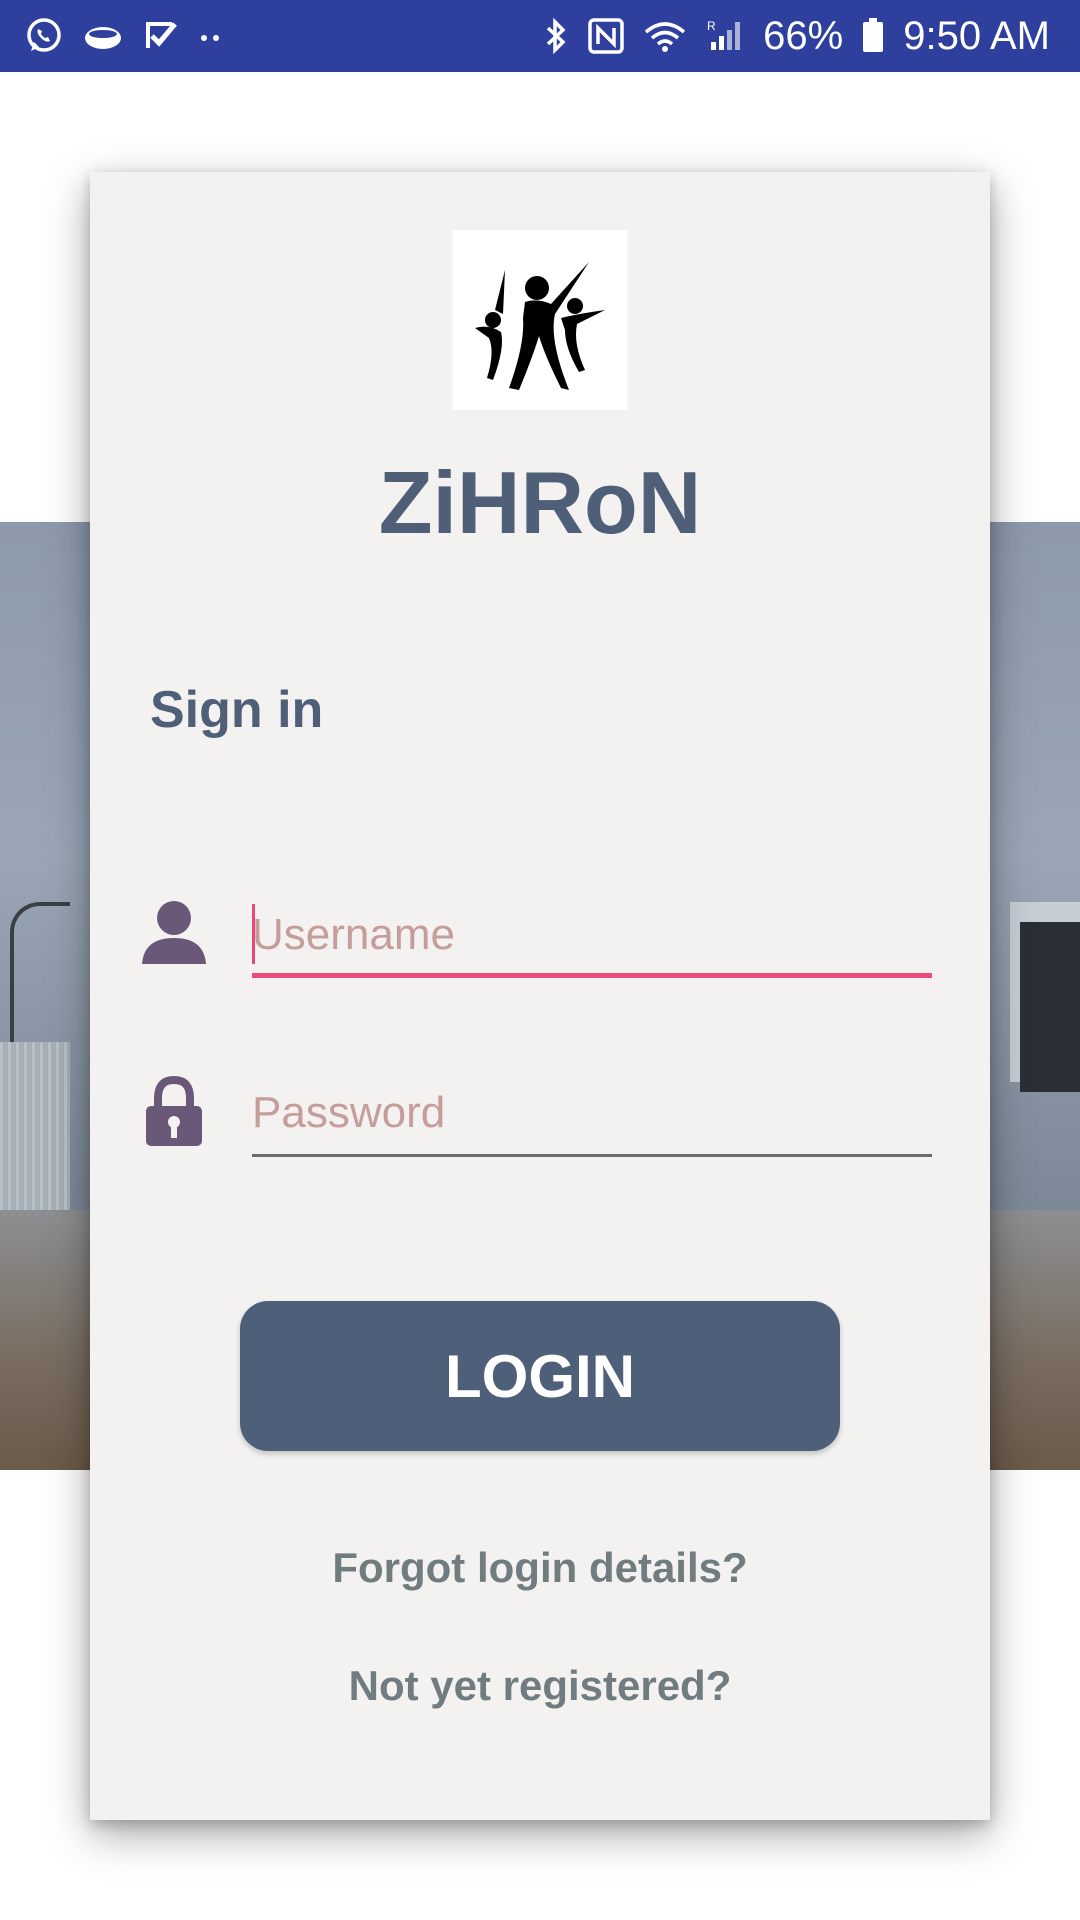 Image resolution: width=1080 pixels, height=1920 pixels. What do you see at coordinates (540, 36) in the screenshot?
I see `status-bar: R 66% 9:50 AM` at bounding box center [540, 36].